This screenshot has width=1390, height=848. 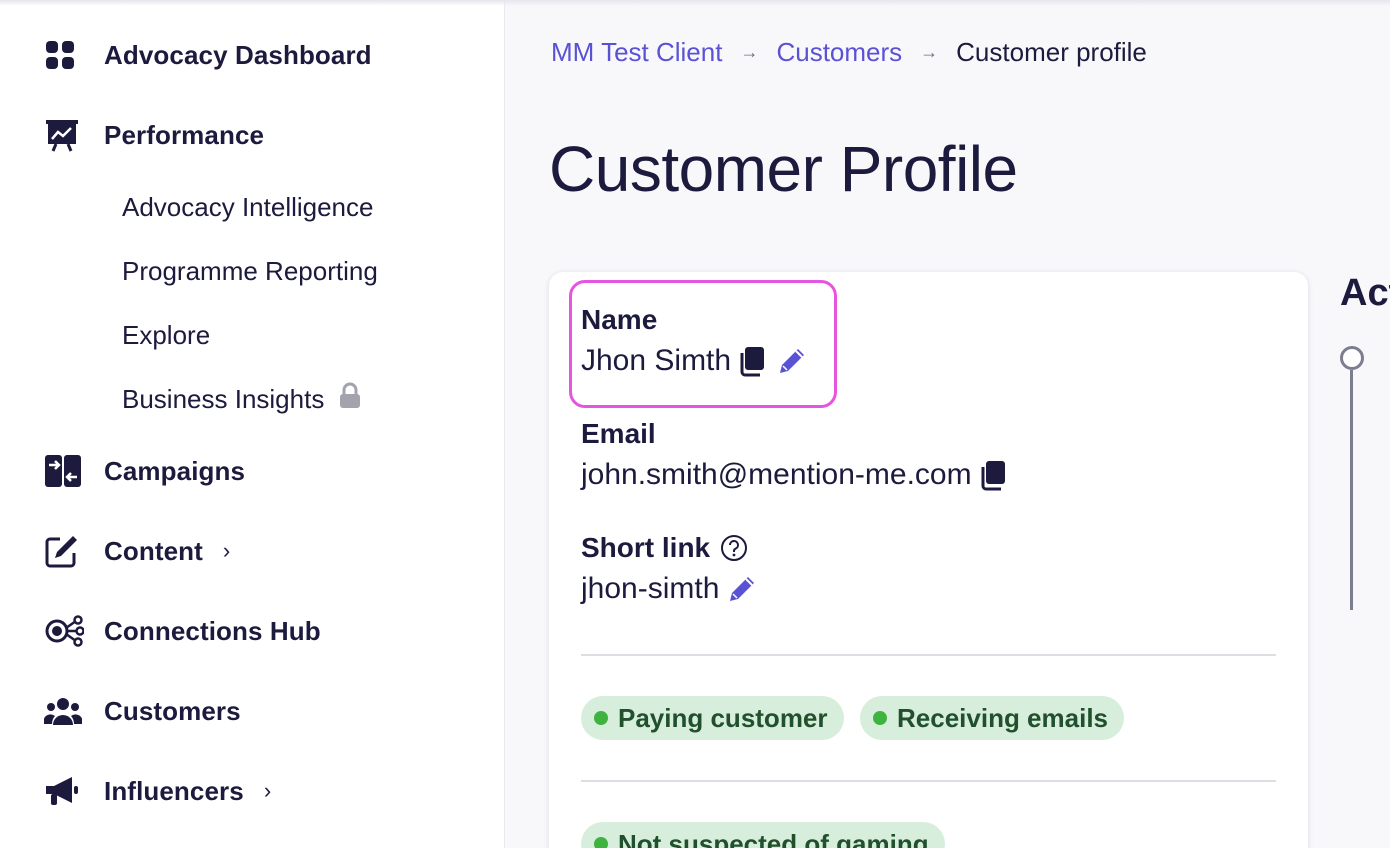 I want to click on name-value-row: Jhon Simth, so click(x=694, y=361).